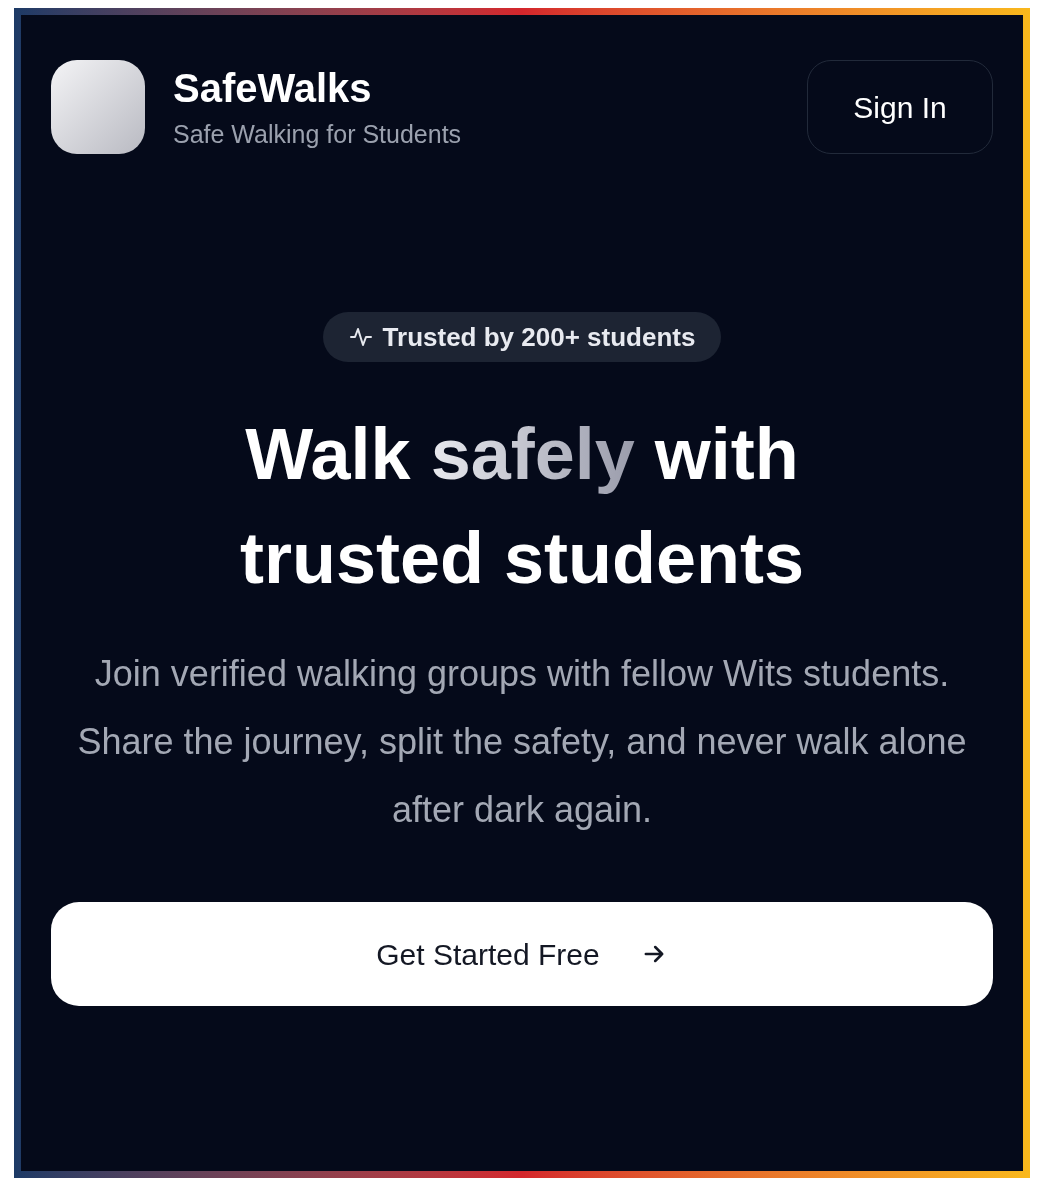  I want to click on app-tagline: Safe Walking for Students, so click(317, 134).